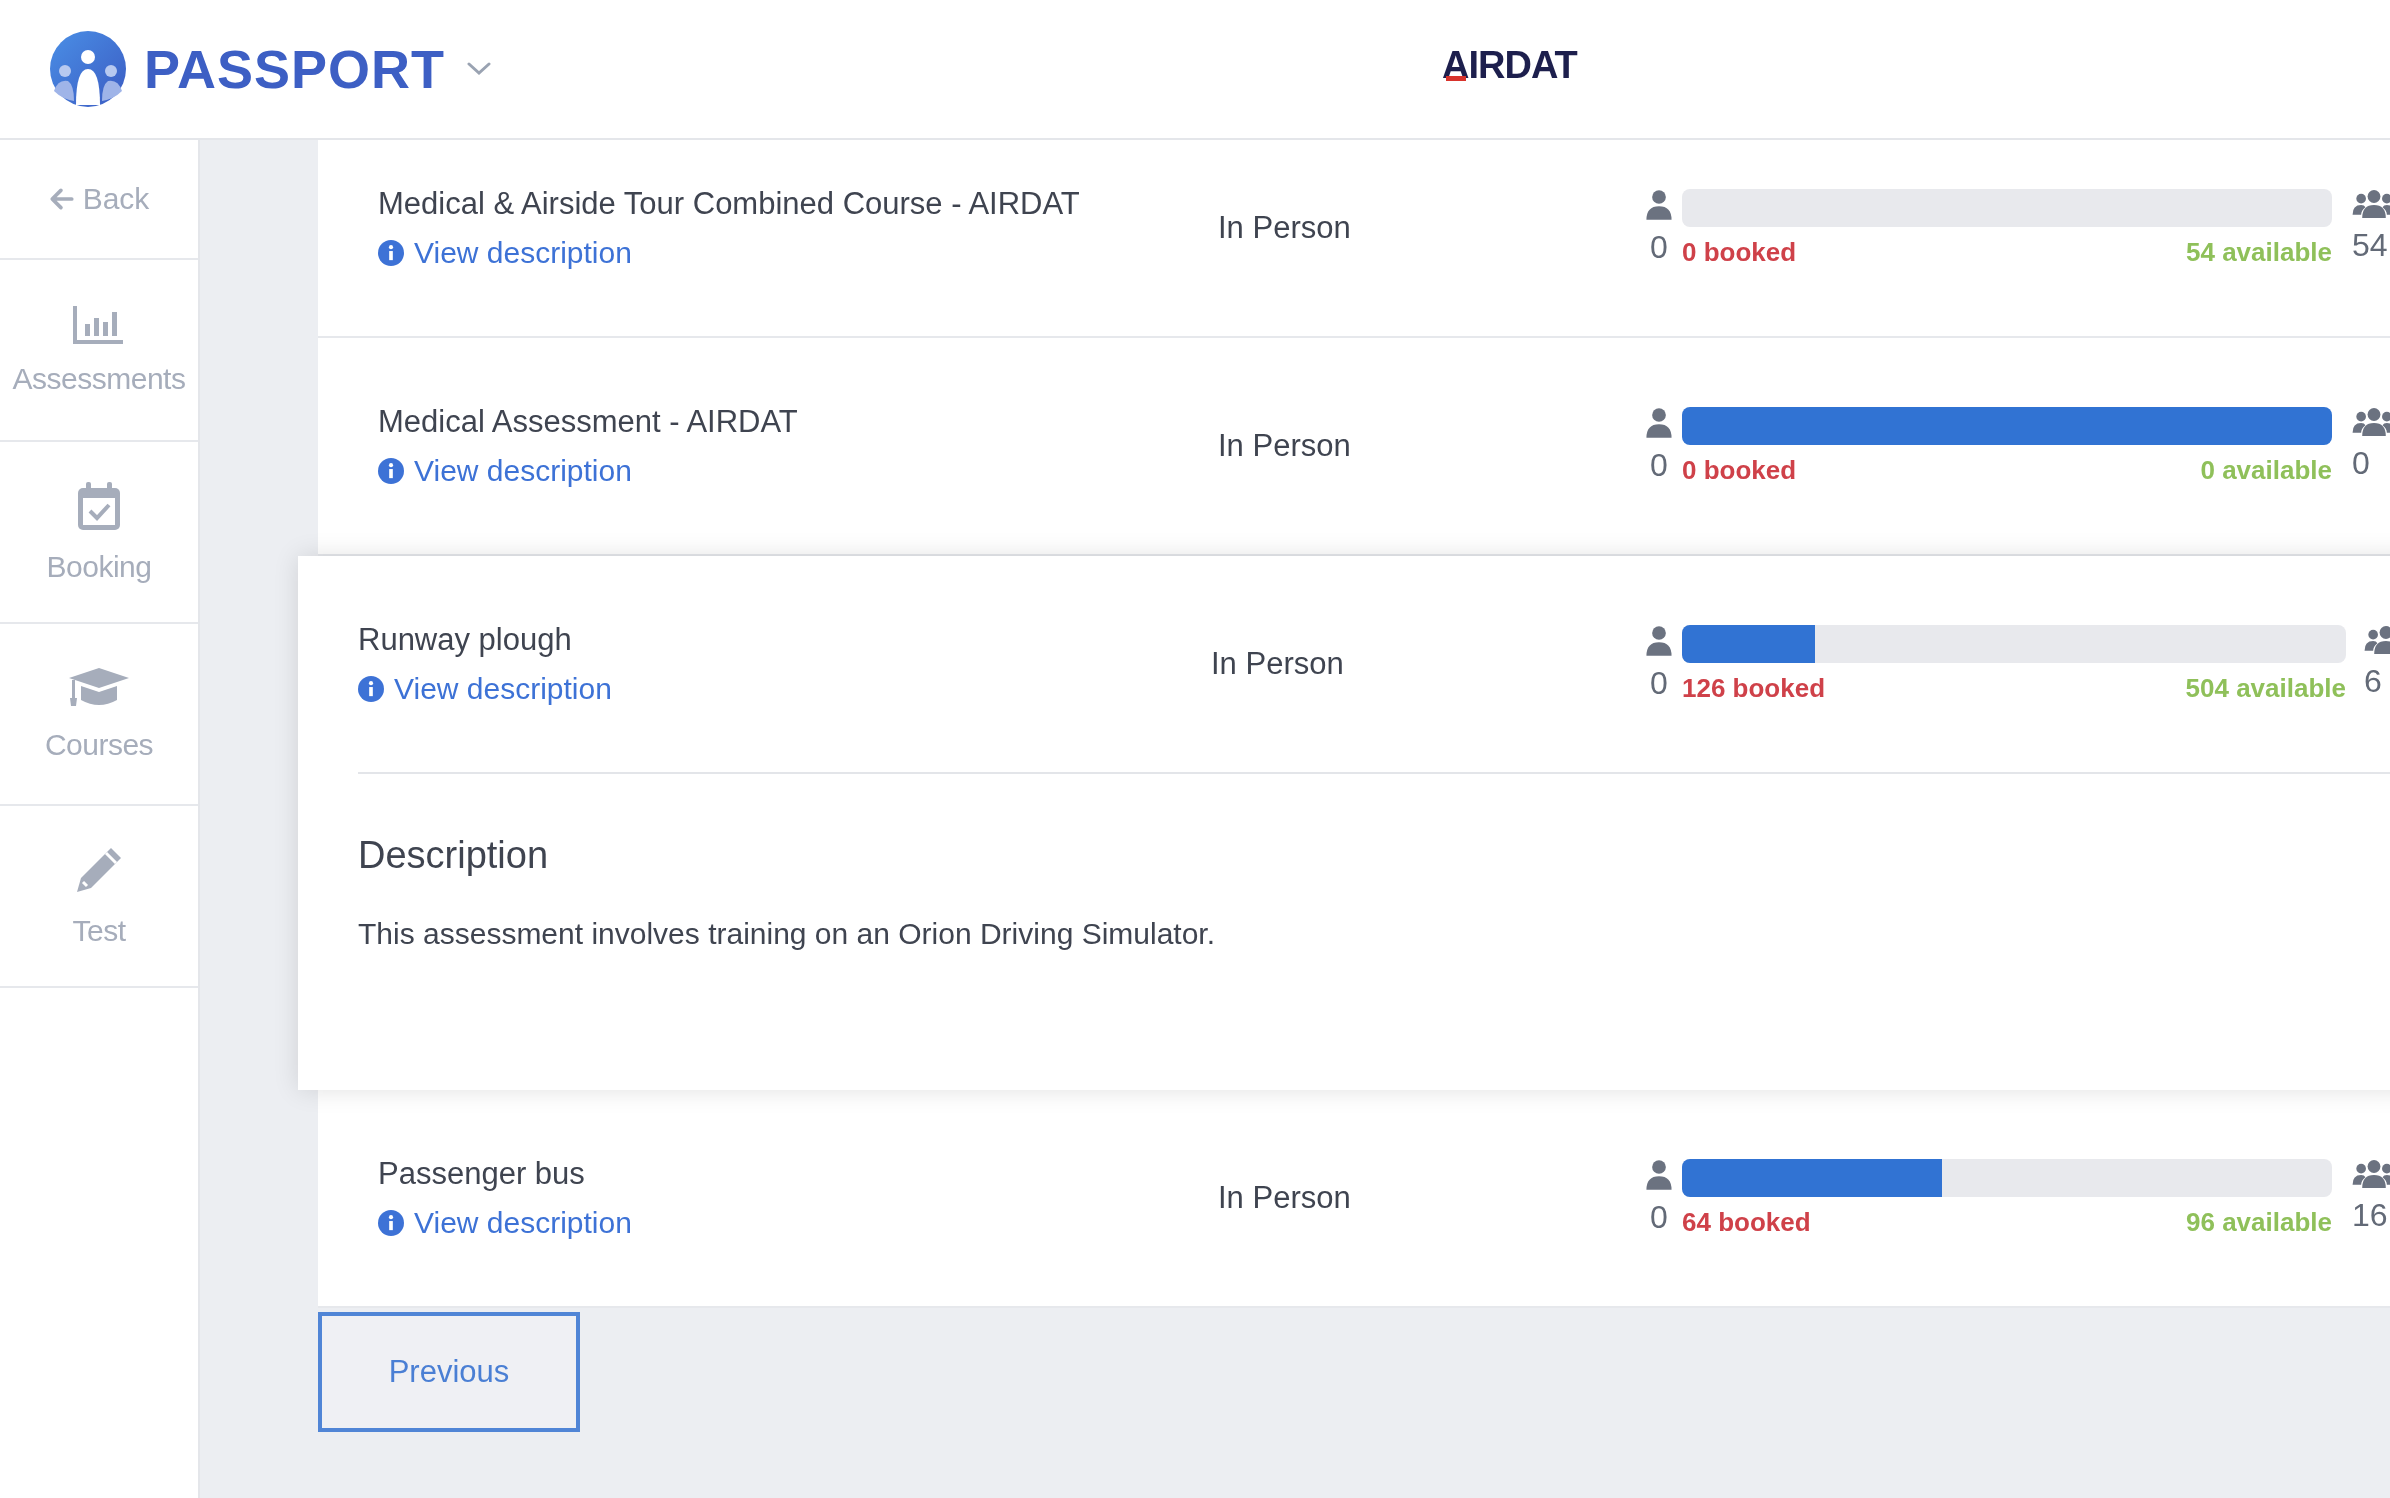  I want to click on available-count: 504 available, so click(2265, 688).